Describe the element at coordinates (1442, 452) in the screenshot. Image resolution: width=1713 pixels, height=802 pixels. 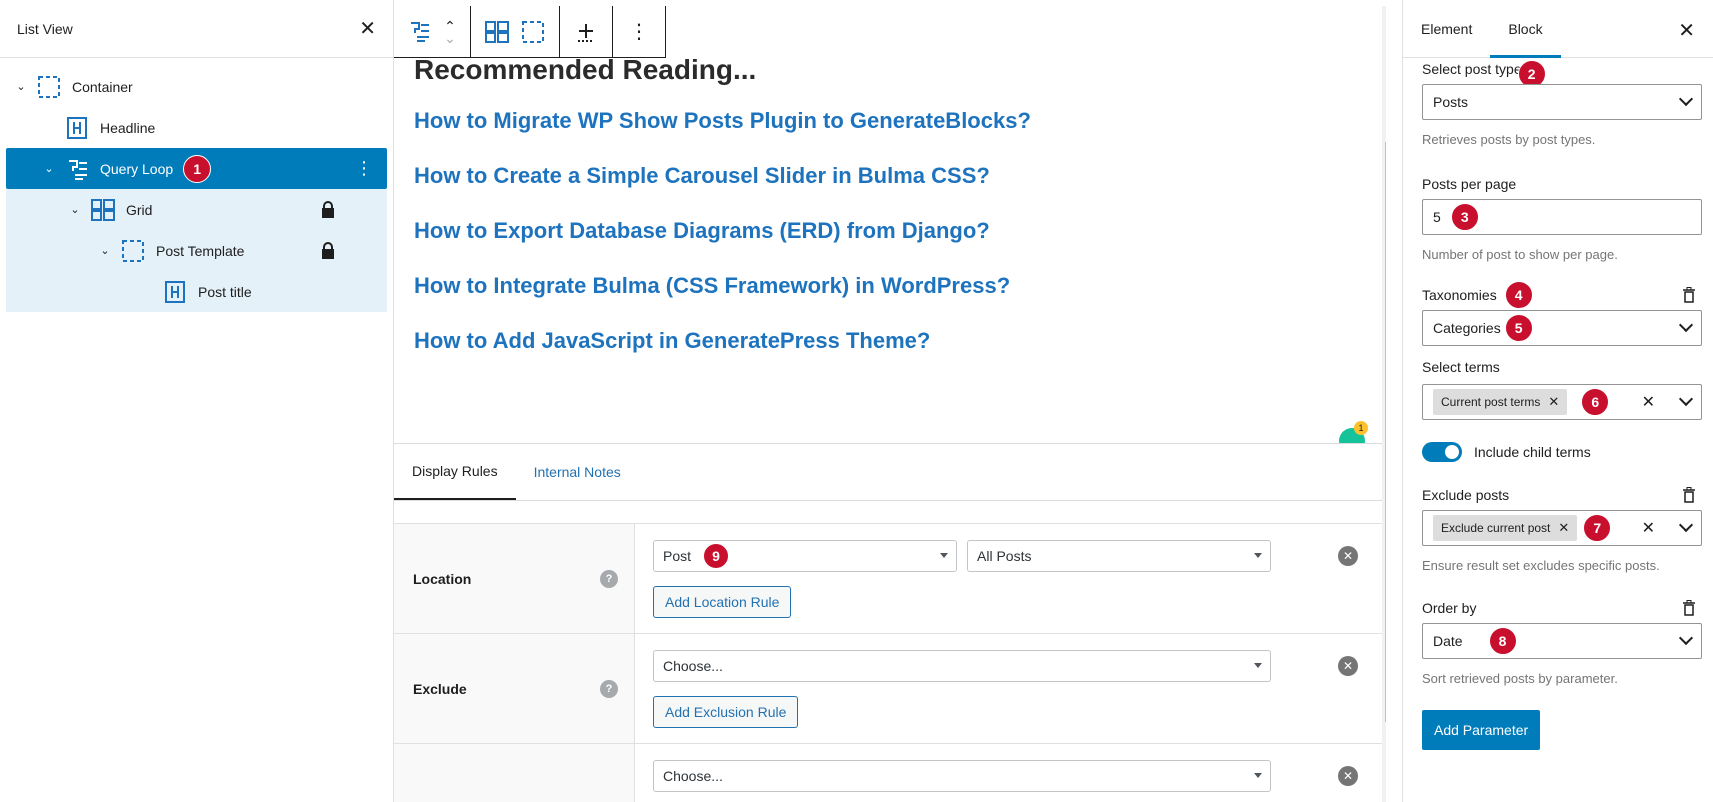
I see `include-child-toggle` at that location.